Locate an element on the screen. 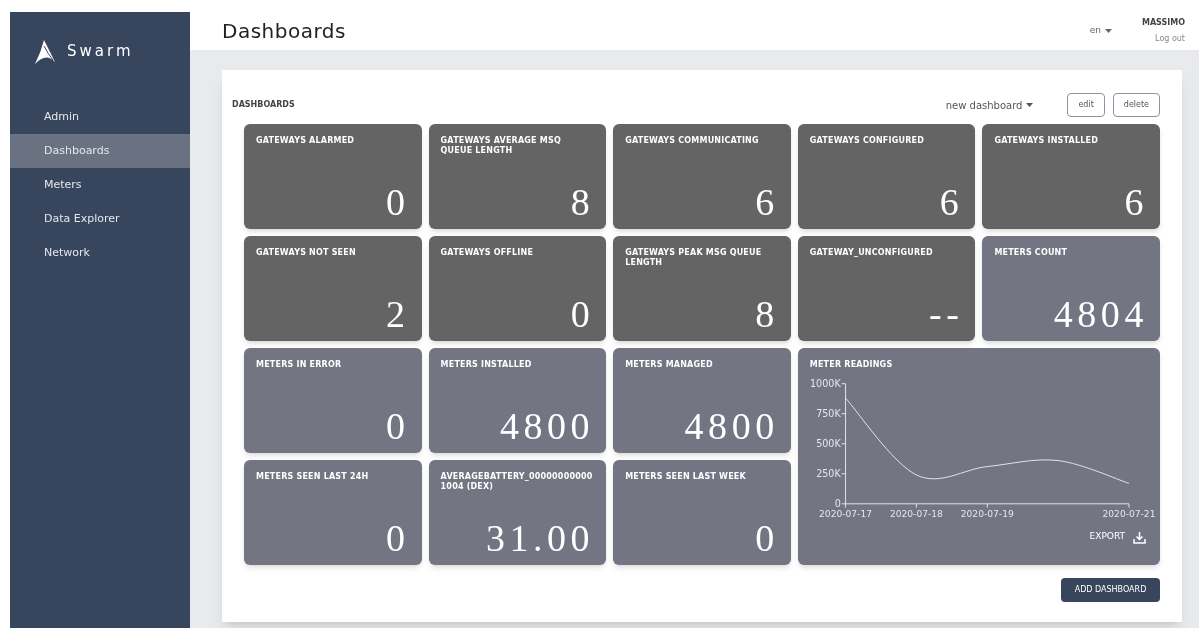 The image size is (1199, 628). tile-title: GATEWAYS INSTALLED is located at coordinates (1047, 141).